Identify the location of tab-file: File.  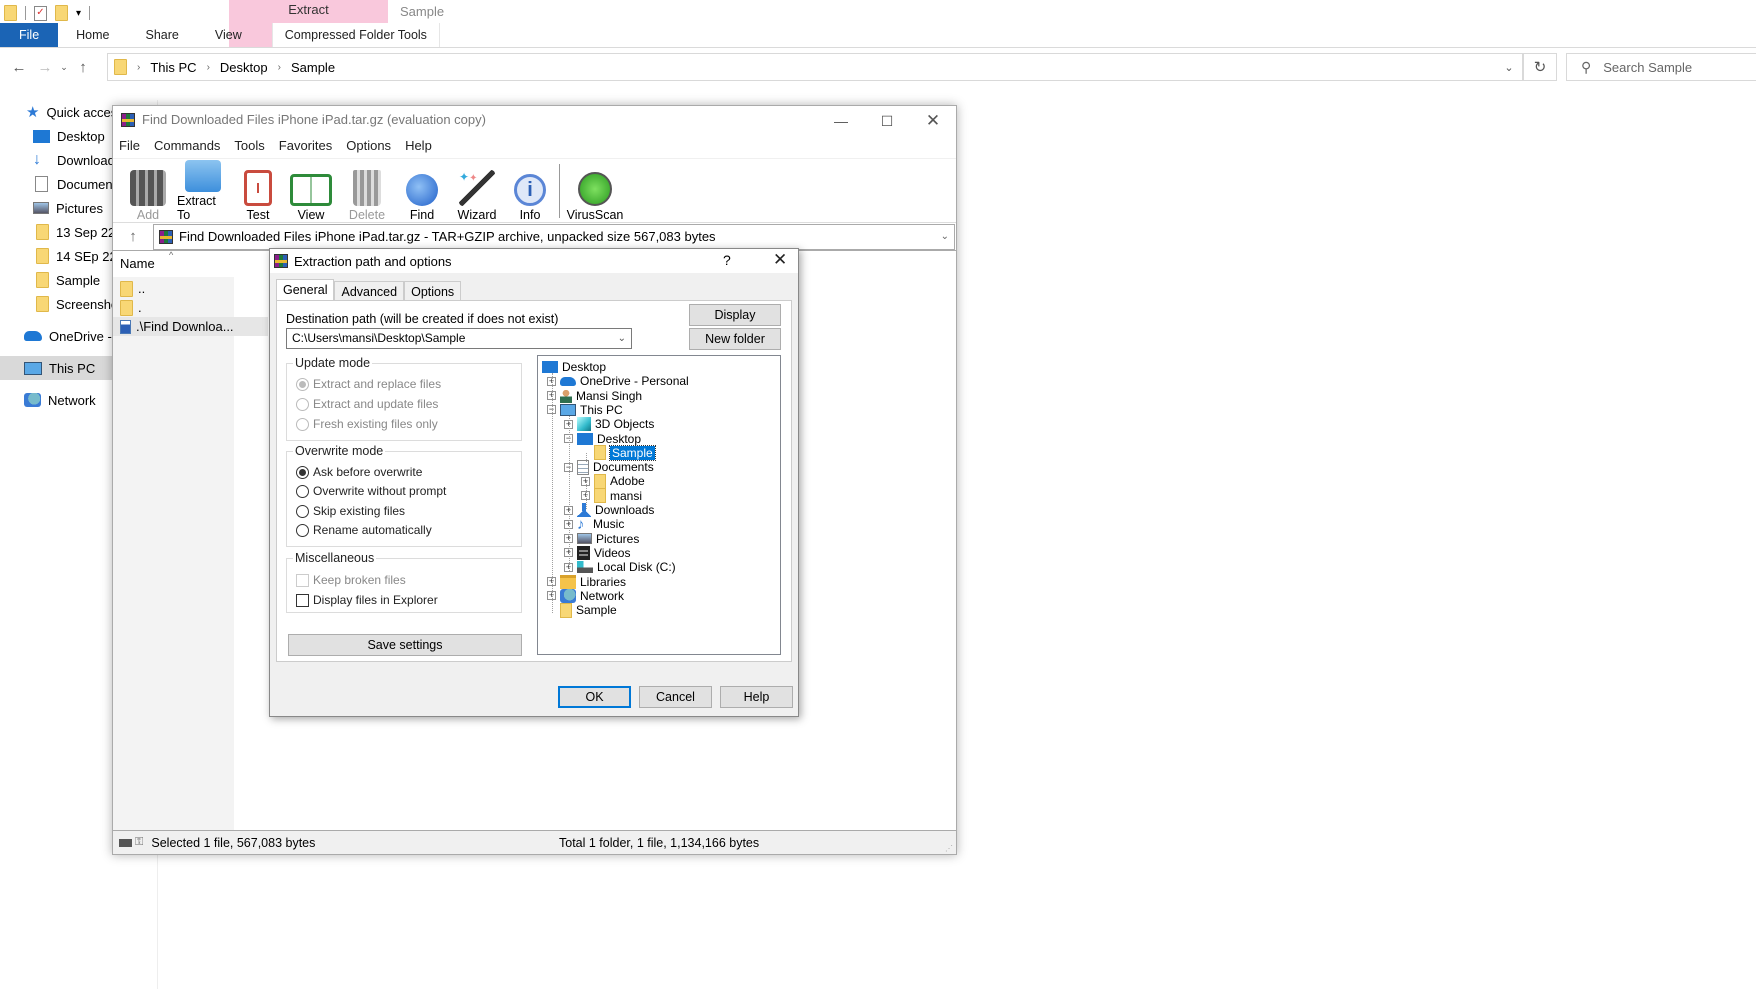
(29, 35).